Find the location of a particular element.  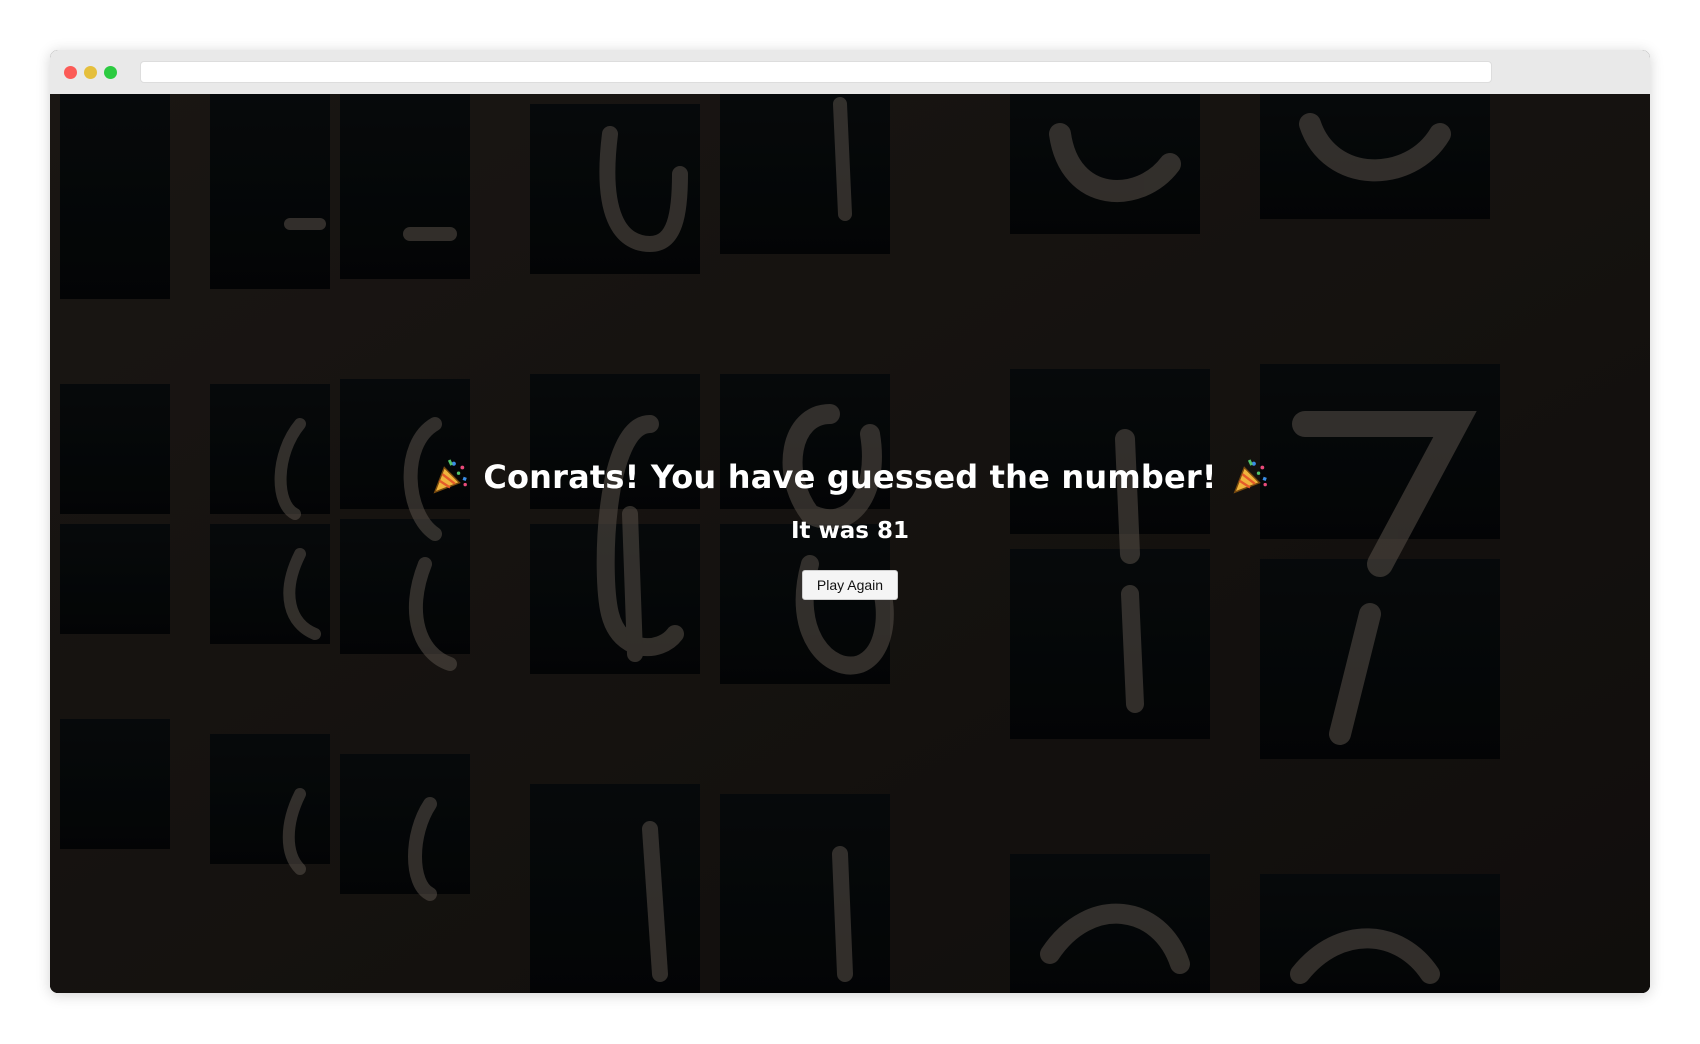

browser-titlebar is located at coordinates (850, 72).